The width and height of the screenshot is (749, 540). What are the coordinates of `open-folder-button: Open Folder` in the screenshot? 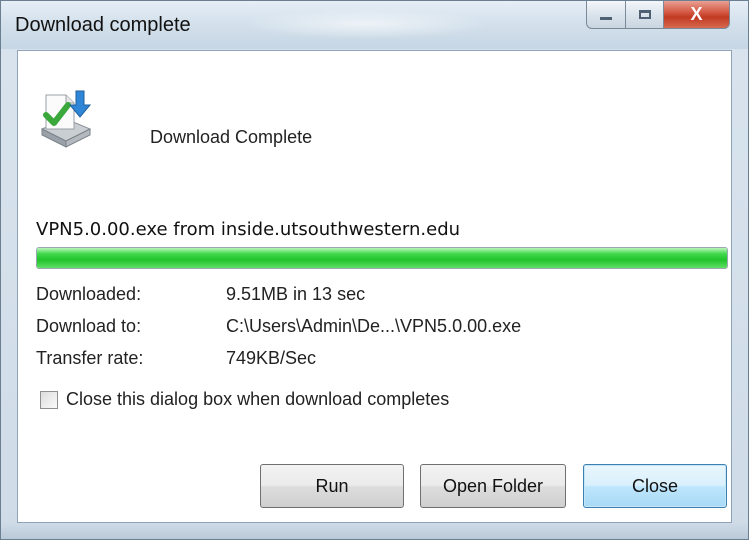 It's located at (493, 486).